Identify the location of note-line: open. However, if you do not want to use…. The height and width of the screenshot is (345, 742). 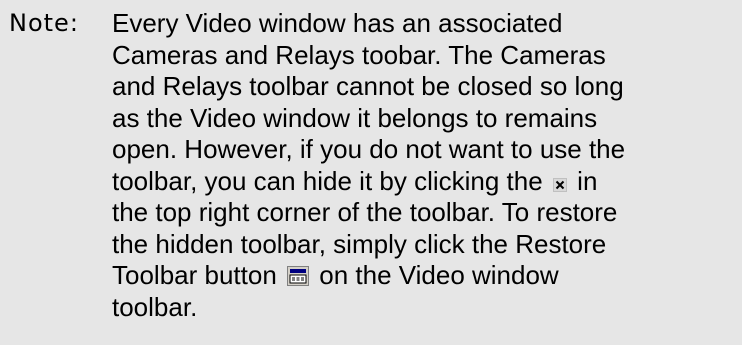
(369, 149).